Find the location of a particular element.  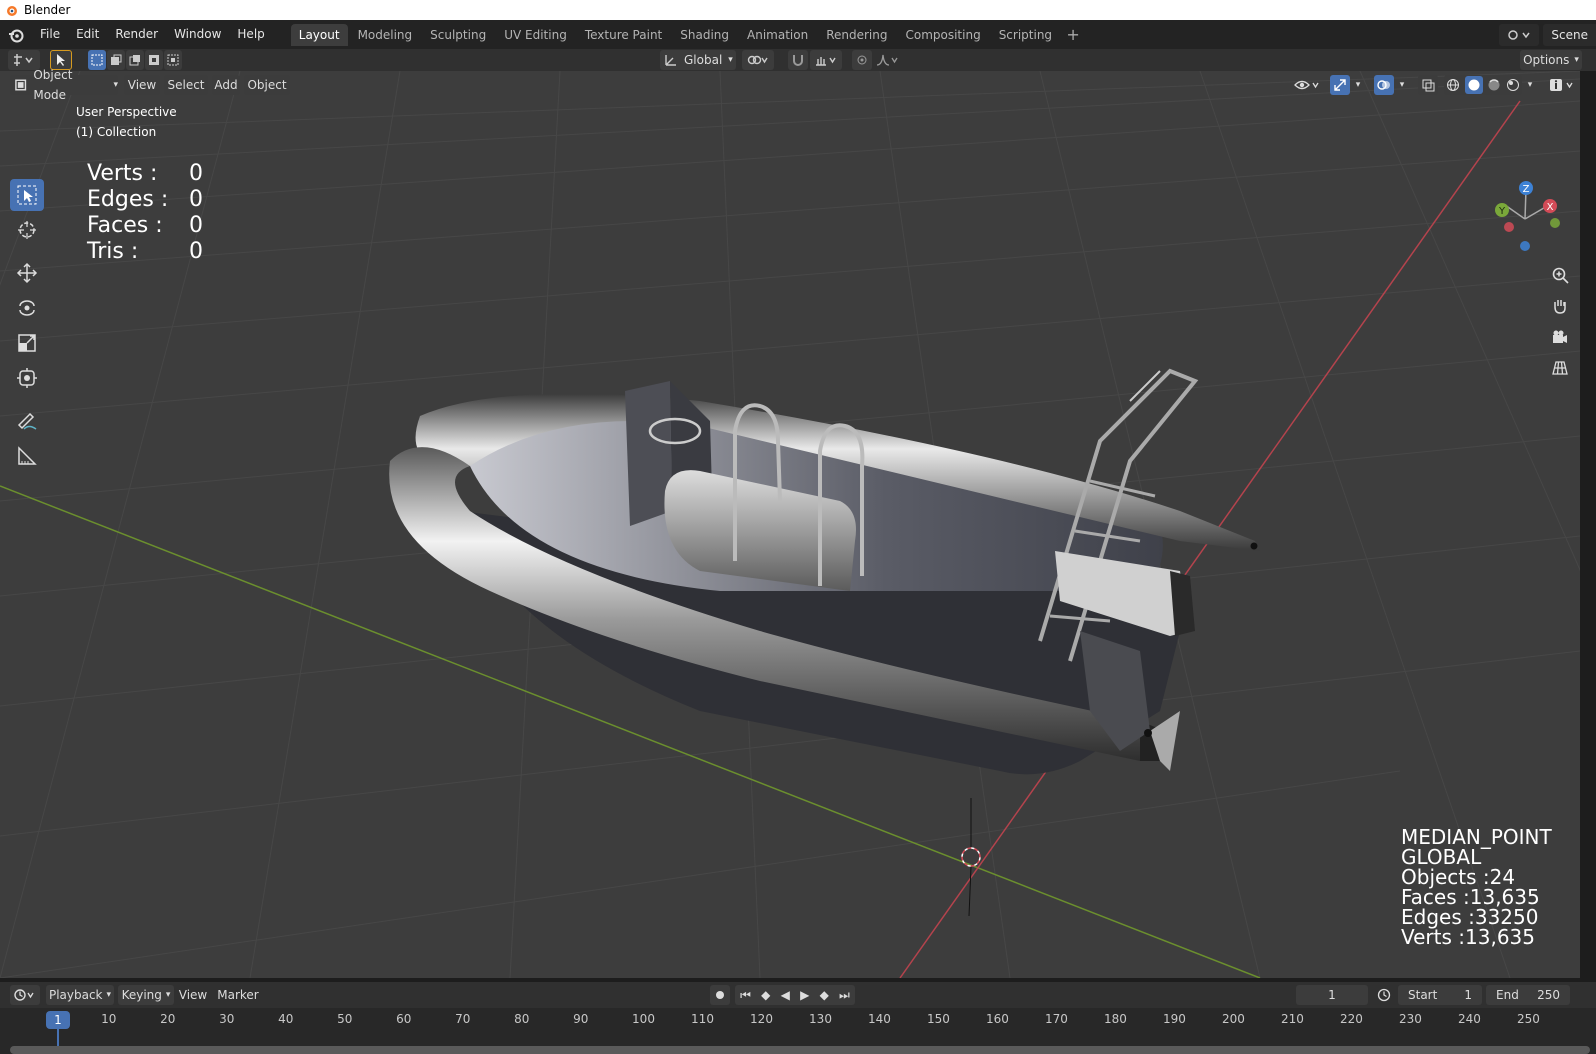

frame-tick-label: 10 is located at coordinates (109, 1019).